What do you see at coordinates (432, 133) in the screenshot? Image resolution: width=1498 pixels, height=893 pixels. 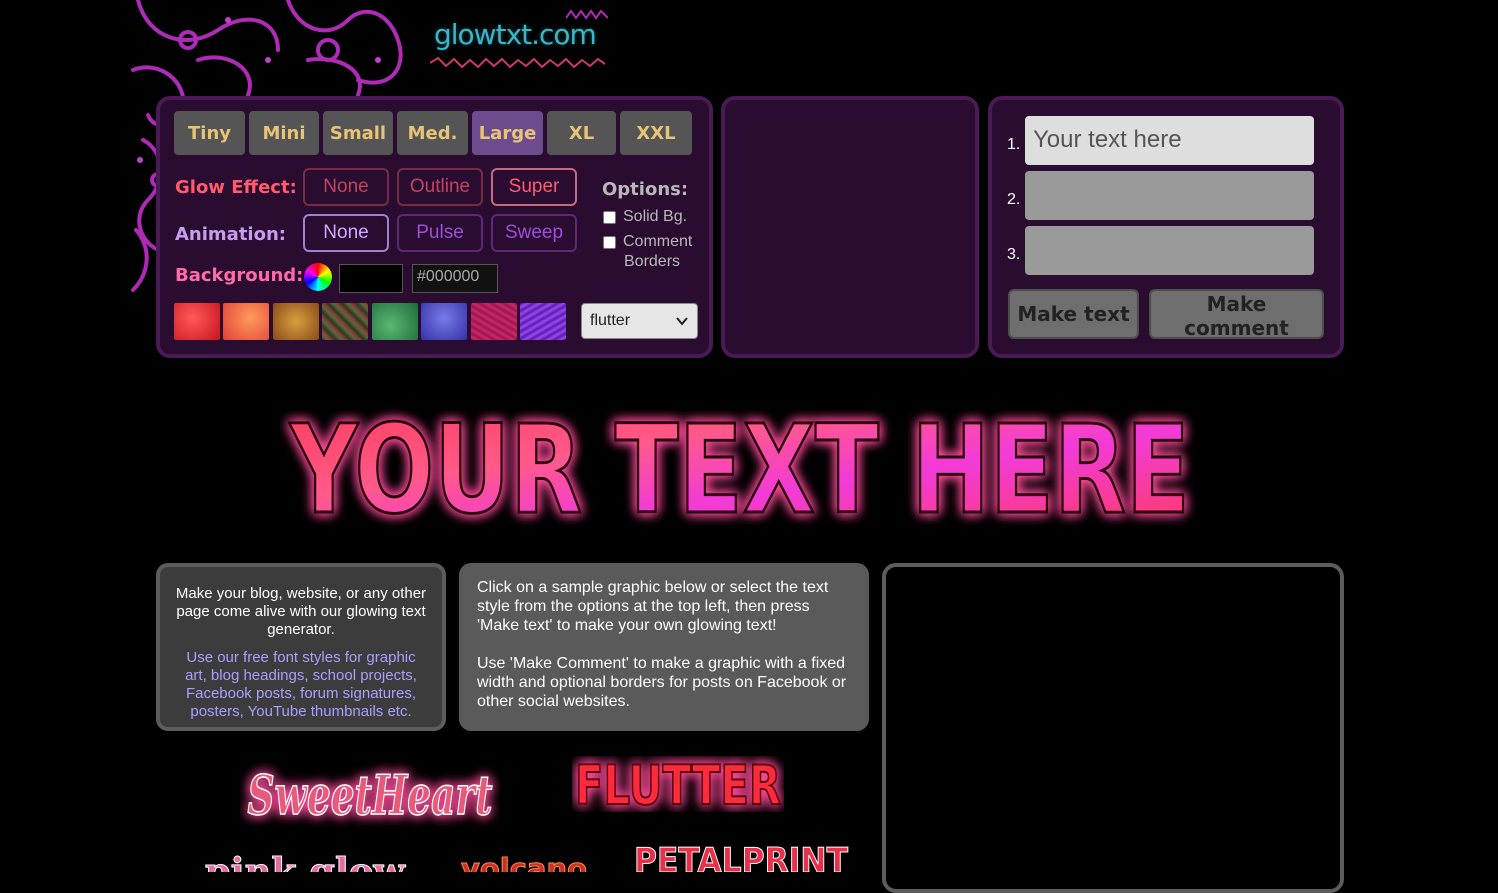 I see `size-med-button: Med.` at bounding box center [432, 133].